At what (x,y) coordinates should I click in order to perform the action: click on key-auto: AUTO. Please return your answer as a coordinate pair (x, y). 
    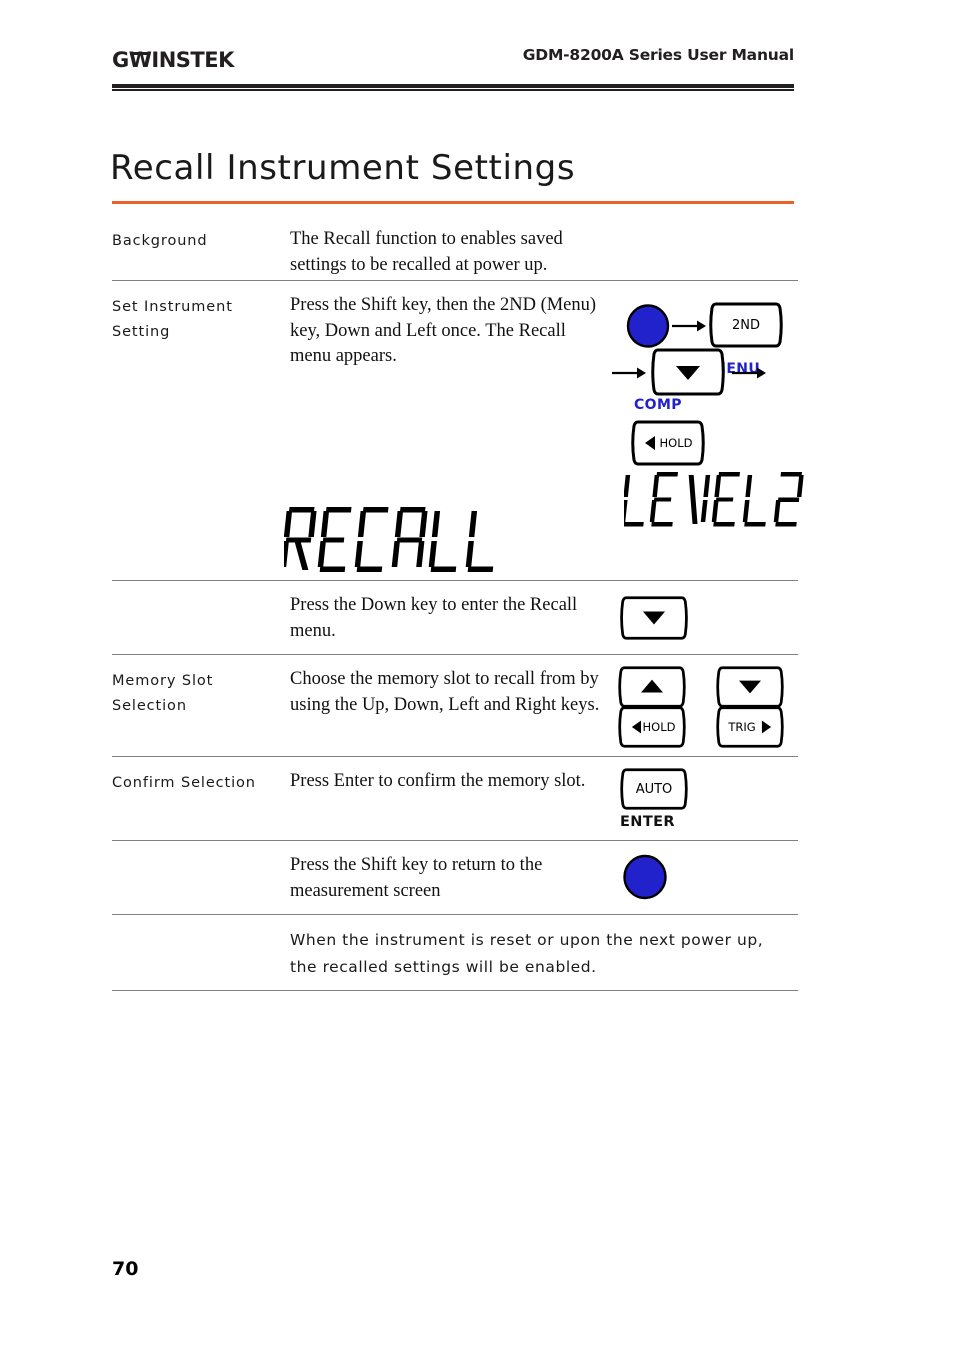
    Looking at the image, I should click on (654, 789).